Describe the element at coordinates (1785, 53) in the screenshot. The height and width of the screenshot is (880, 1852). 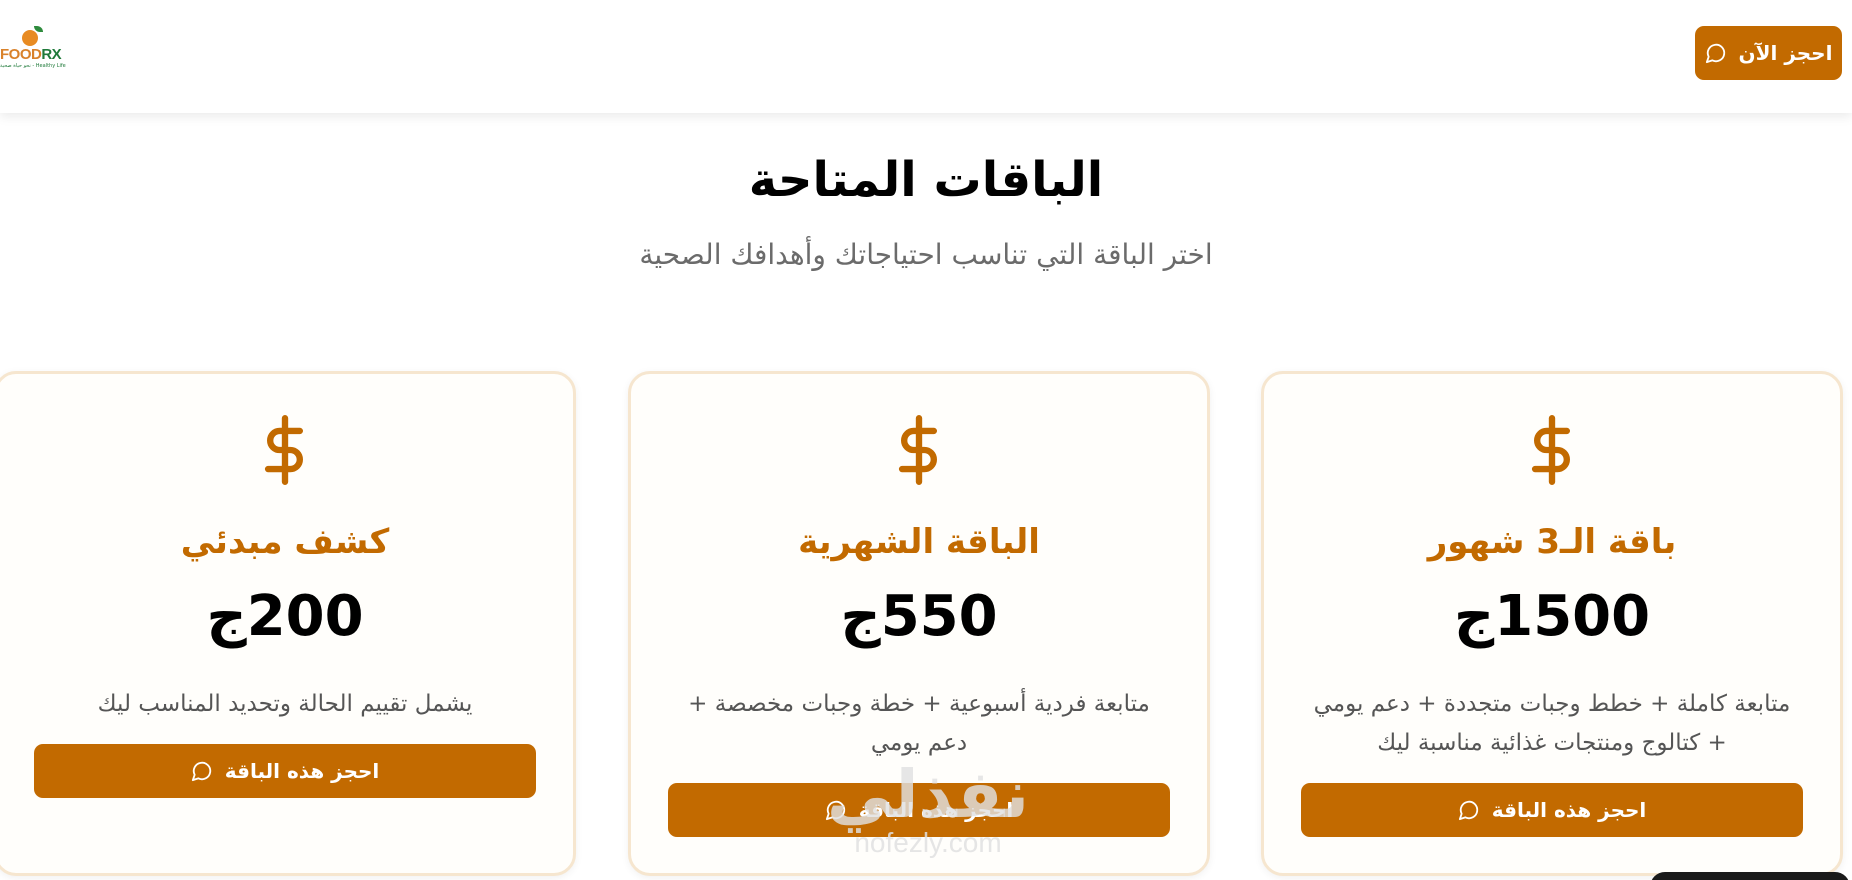
I see `book-now-label: احجز الآن` at that location.